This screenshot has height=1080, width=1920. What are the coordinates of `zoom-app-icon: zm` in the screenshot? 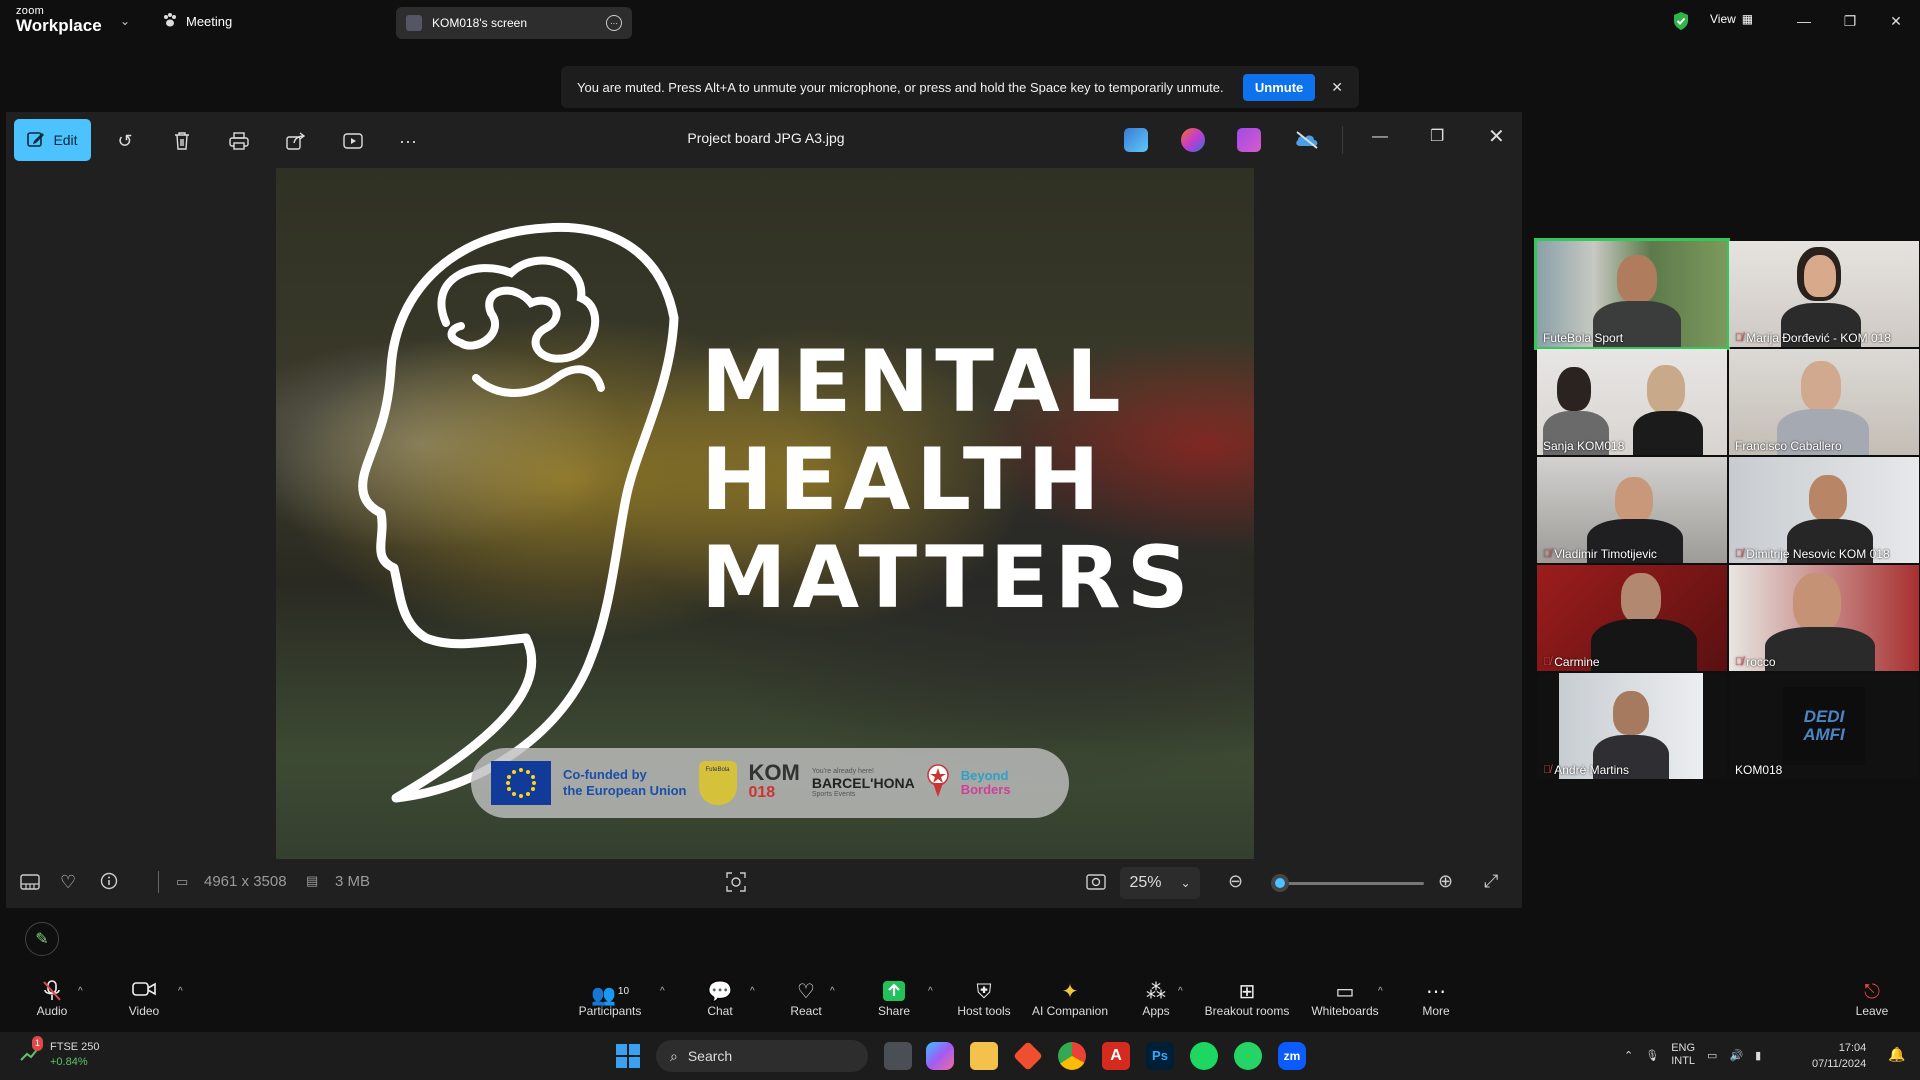 It's located at (1292, 1056).